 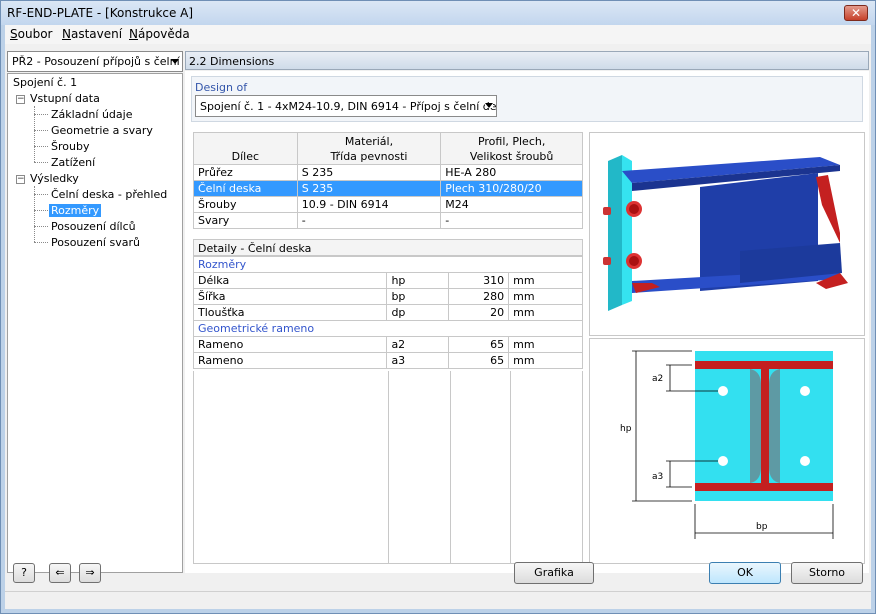 What do you see at coordinates (827, 573) in the screenshot?
I see `cancel-button: Storno` at bounding box center [827, 573].